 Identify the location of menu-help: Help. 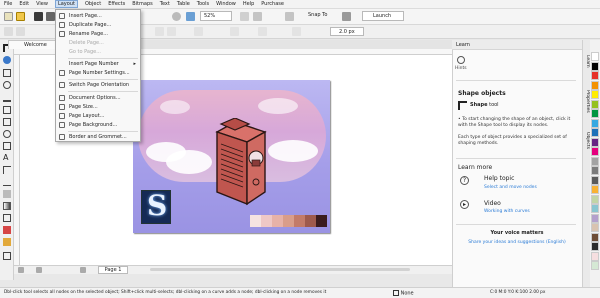
(248, 4).